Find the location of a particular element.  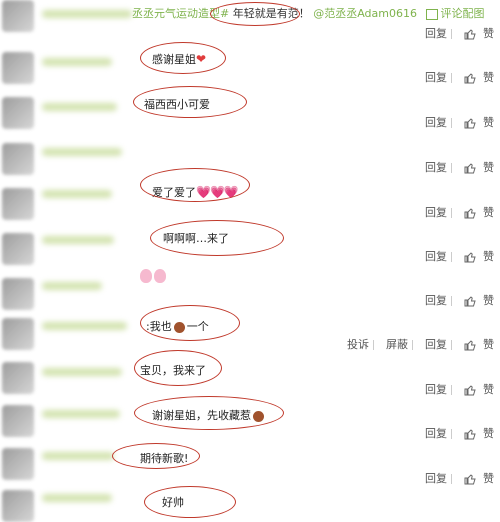

bunny-emoji-icon is located at coordinates (154, 276).